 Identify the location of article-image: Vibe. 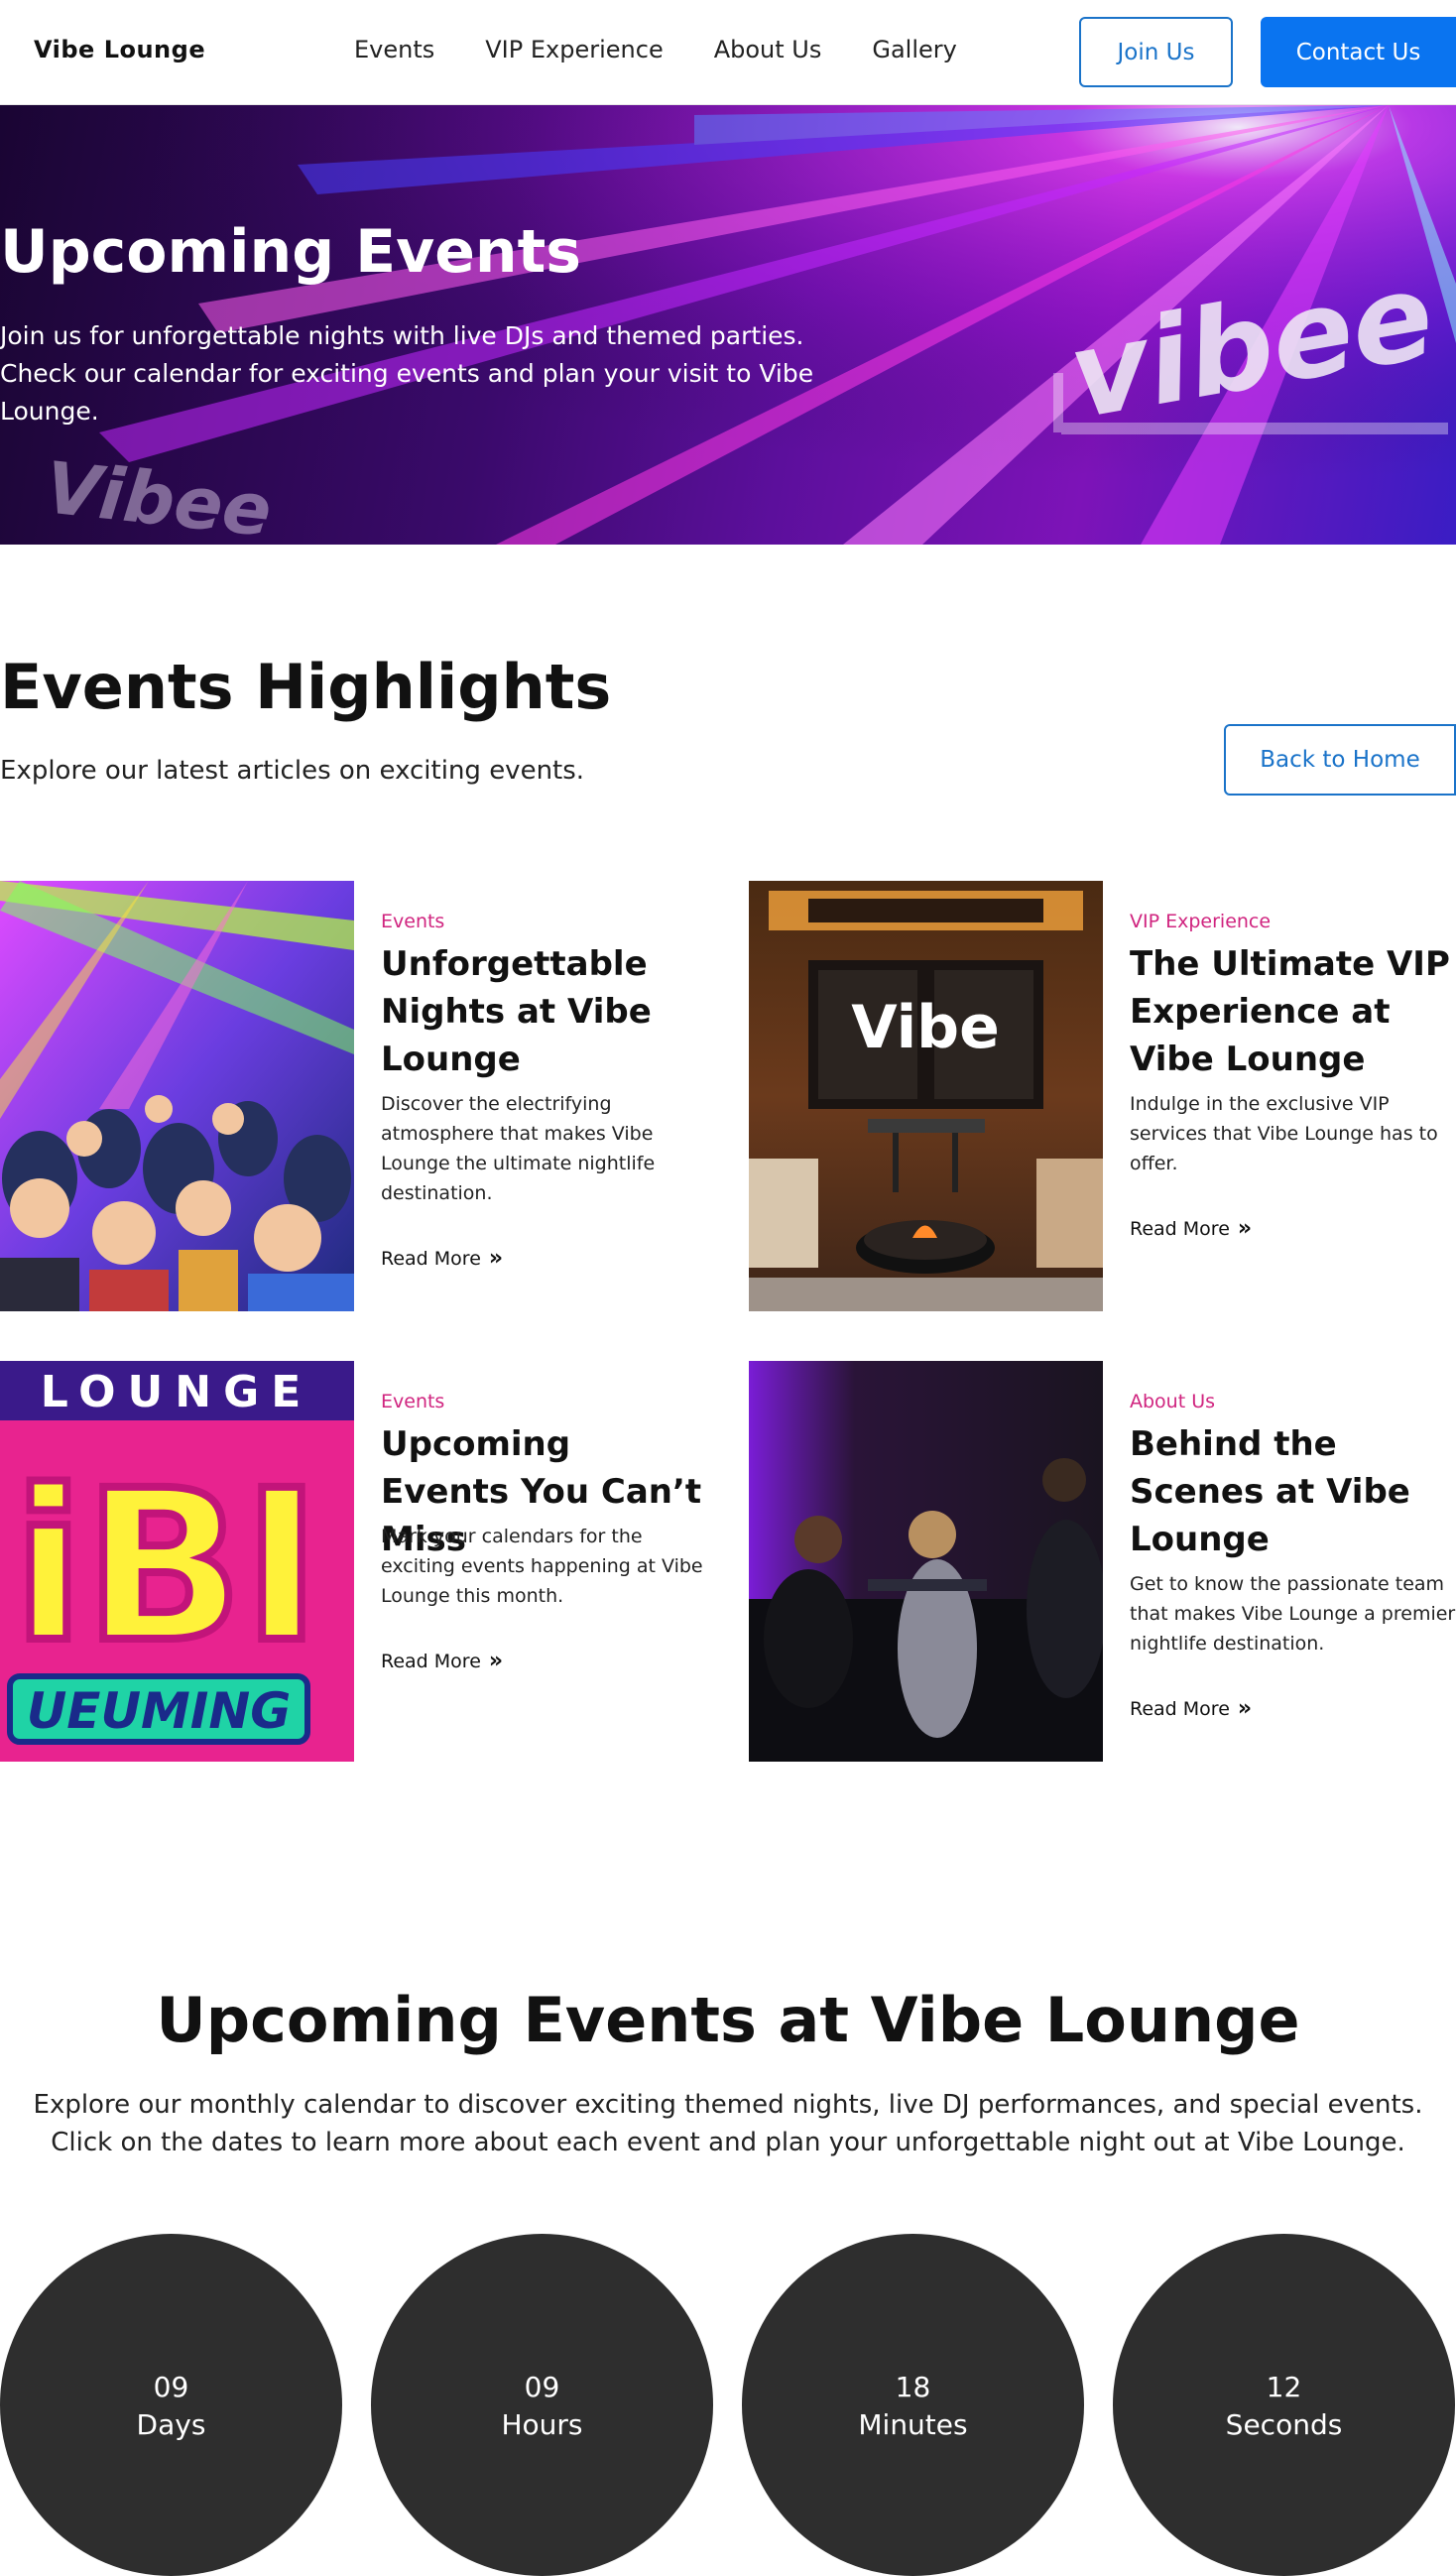
(926, 1096).